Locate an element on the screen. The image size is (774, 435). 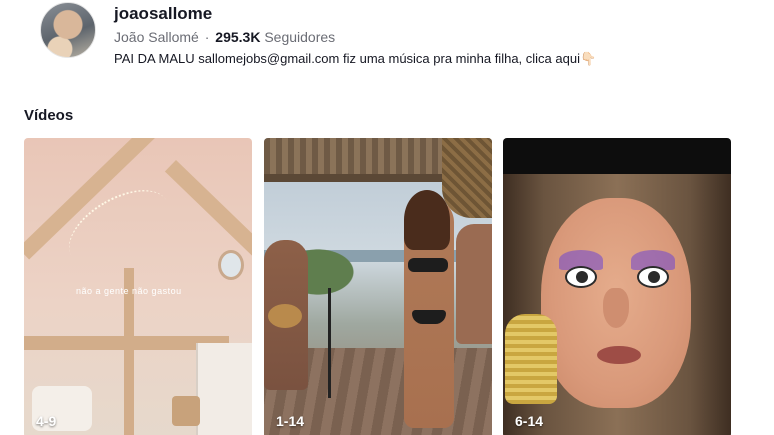
straw-decoration is located at coordinates (467, 178).